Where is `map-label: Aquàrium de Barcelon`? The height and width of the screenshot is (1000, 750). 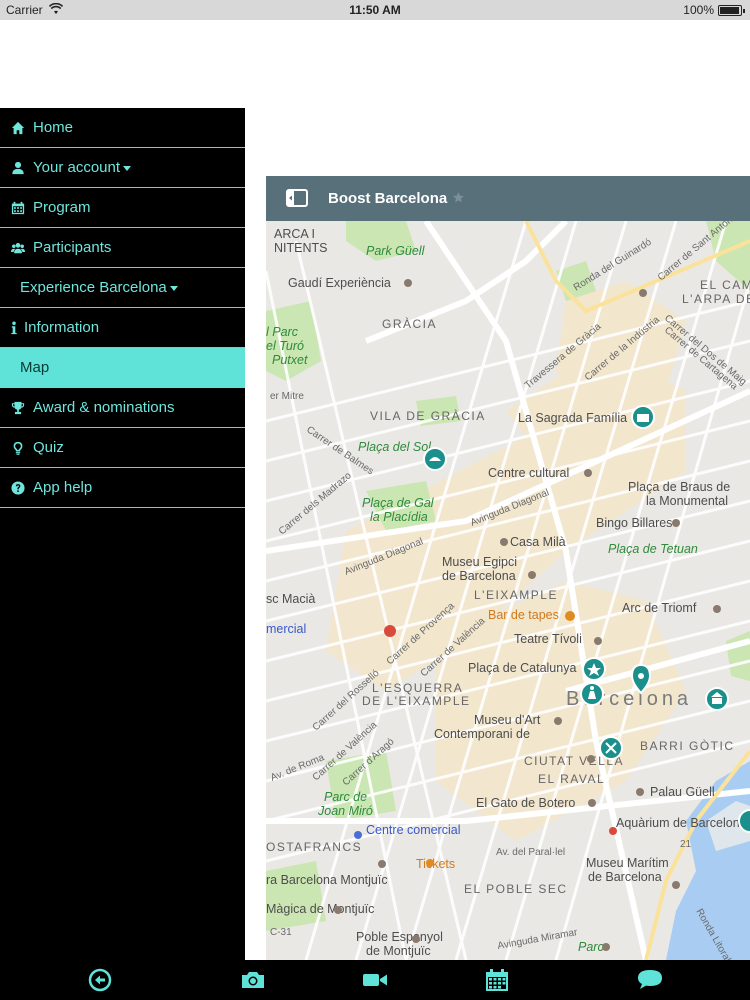
map-label: Aquàrium de Barcelon is located at coordinates (678, 823).